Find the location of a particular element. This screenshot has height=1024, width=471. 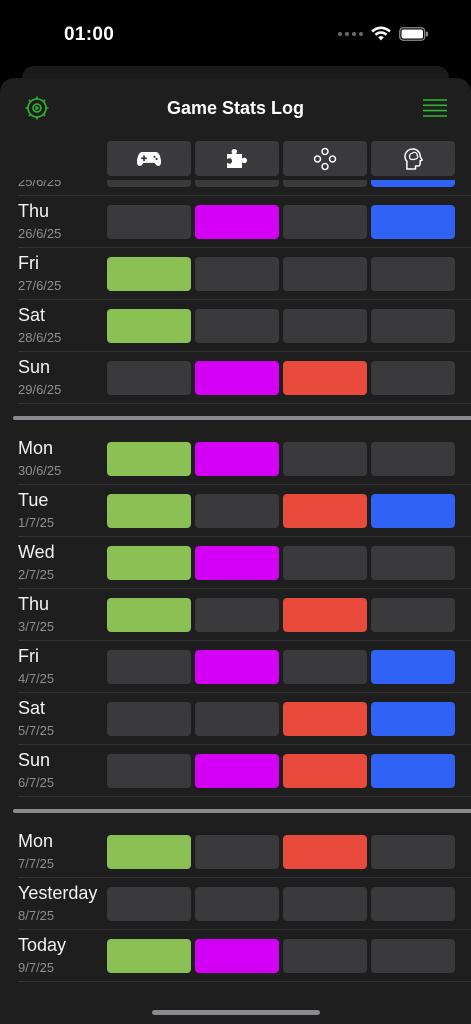

dpad-buttons-icon is located at coordinates (325, 158).